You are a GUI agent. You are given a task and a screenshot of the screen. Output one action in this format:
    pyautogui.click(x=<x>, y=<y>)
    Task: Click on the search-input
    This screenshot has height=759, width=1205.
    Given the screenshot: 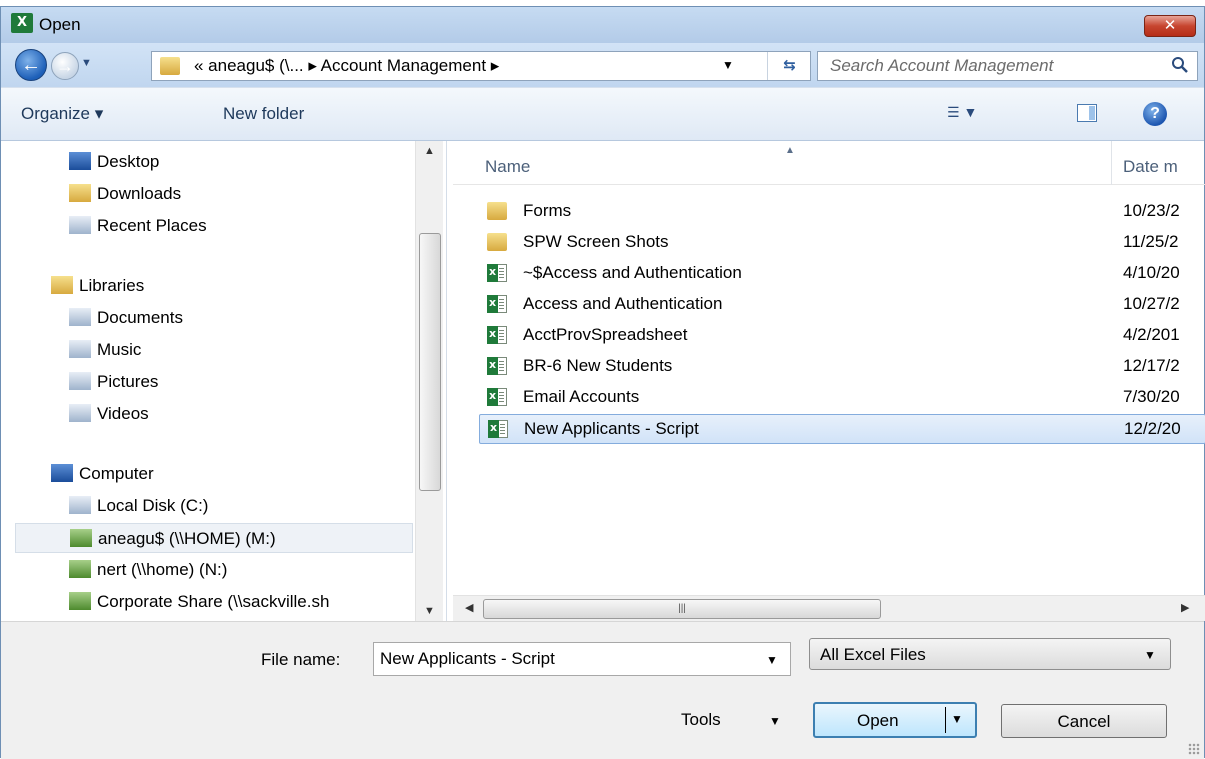 What is the action you would take?
    pyautogui.click(x=988, y=66)
    